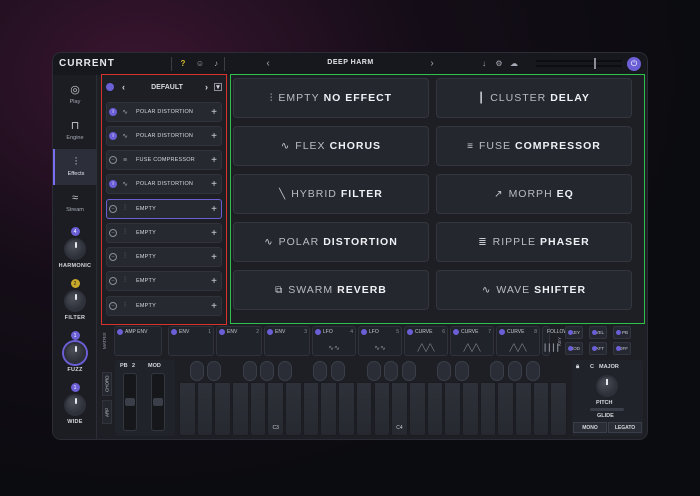 The image size is (700, 496). Describe the element at coordinates (75, 301) in the screenshot. I see `filter-knob` at that location.